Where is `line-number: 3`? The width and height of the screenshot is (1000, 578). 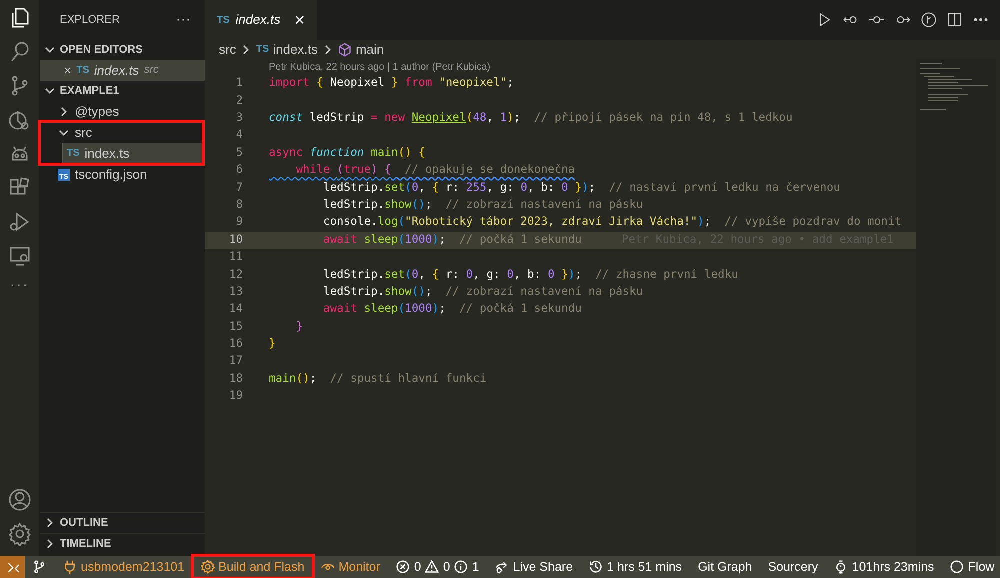
line-number: 3 is located at coordinates (239, 118).